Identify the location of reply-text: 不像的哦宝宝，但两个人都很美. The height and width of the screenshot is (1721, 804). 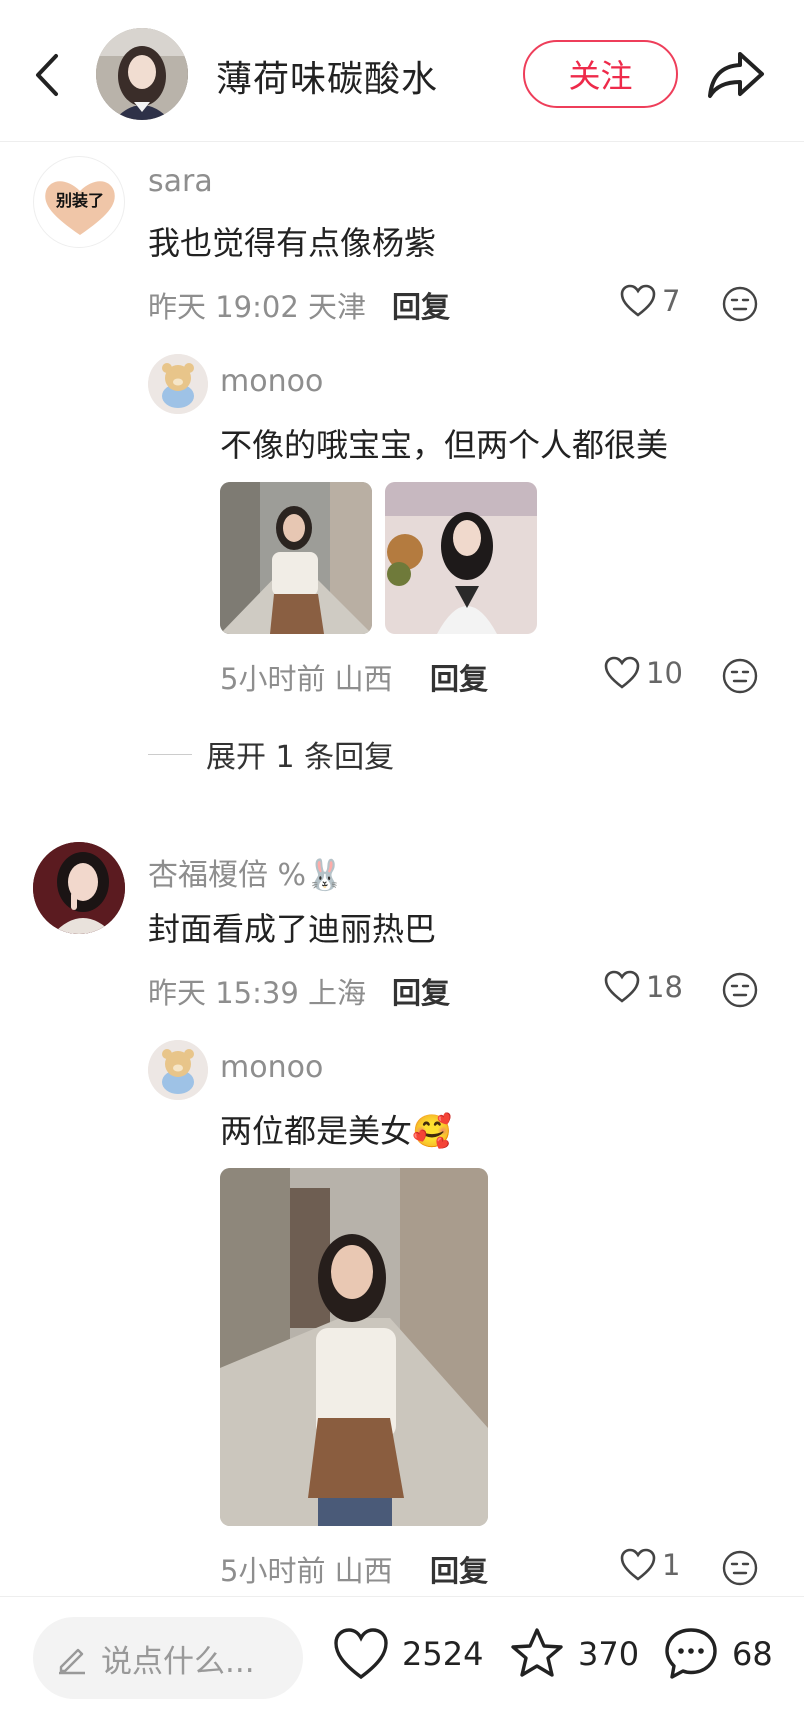
(444, 443).